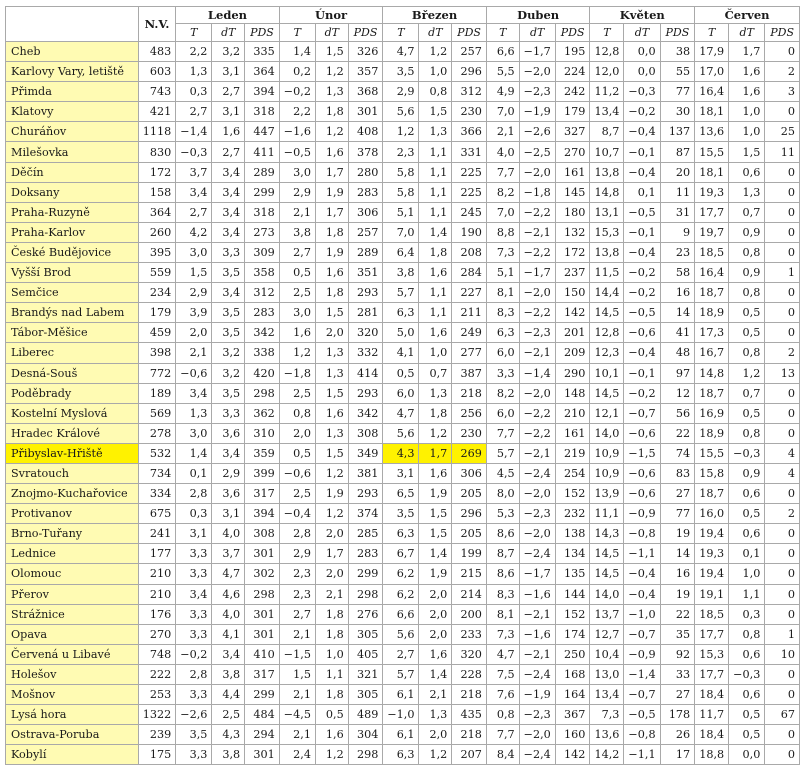 This screenshot has width=800, height=765. Describe the element at coordinates (228, 554) in the screenshot. I see `value-cell: 3,7` at that location.